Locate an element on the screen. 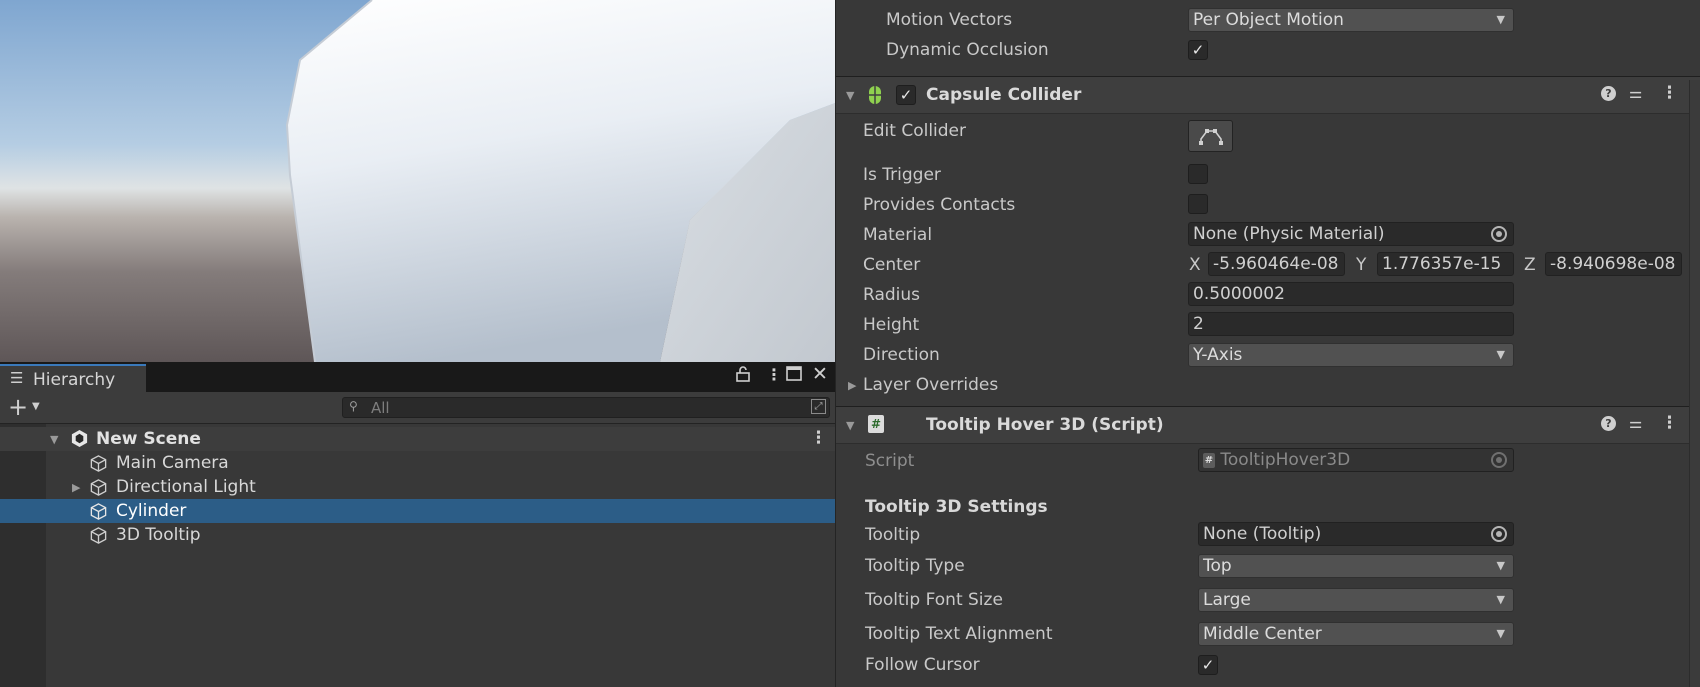 This screenshot has height=687, width=1700. tooltip-type-dropdown: Top ▼ is located at coordinates (1356, 566).